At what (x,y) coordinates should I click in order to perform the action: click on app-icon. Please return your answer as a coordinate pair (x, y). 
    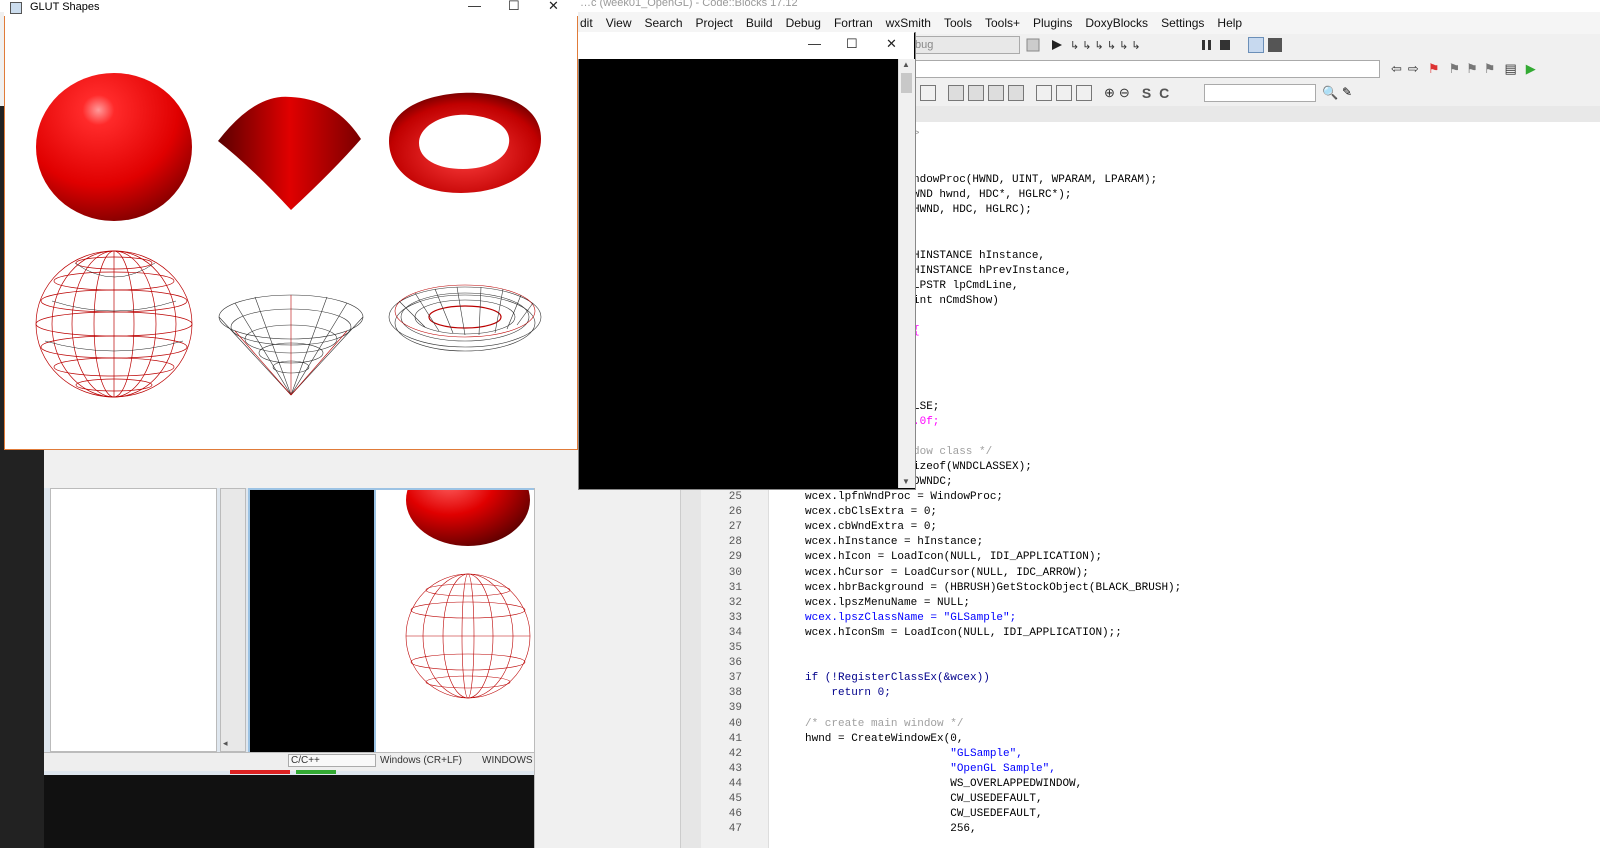
    Looking at the image, I should click on (16, 8).